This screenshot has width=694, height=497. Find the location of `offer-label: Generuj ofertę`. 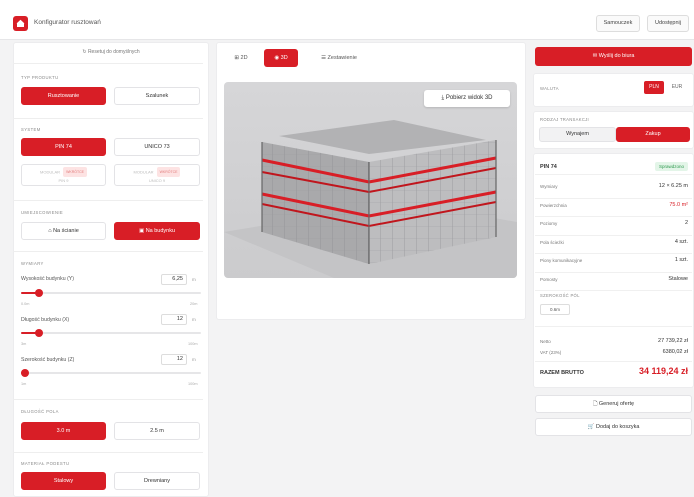

offer-label: Generuj ofertę is located at coordinates (616, 404).